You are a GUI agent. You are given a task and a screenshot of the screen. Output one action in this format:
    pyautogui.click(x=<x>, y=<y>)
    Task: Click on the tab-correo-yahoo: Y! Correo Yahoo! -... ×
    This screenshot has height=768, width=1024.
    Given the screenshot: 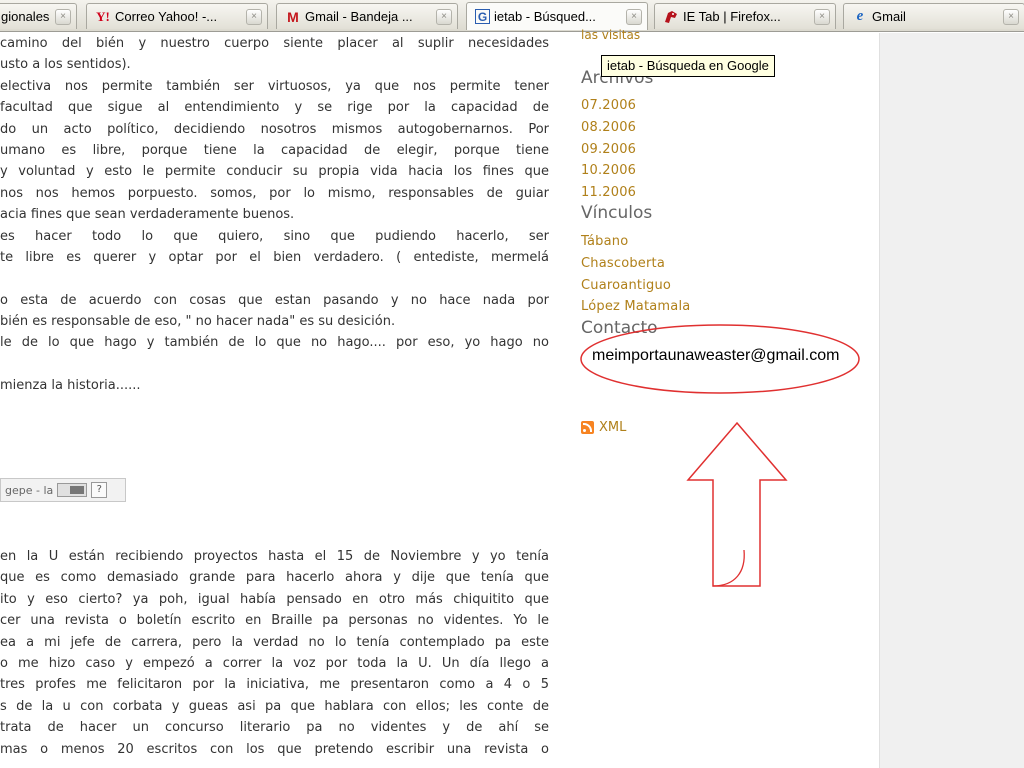 What is the action you would take?
    pyautogui.click(x=177, y=16)
    